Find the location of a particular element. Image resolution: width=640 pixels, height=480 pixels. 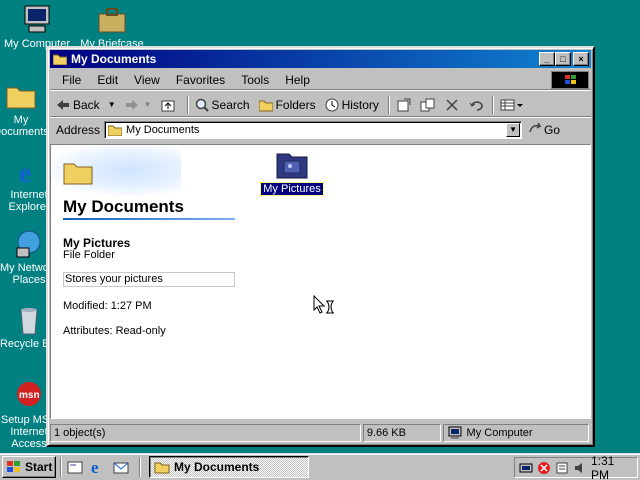

taskbar: Start e My Documents 1:31 PM is located at coordinates (320, 466).